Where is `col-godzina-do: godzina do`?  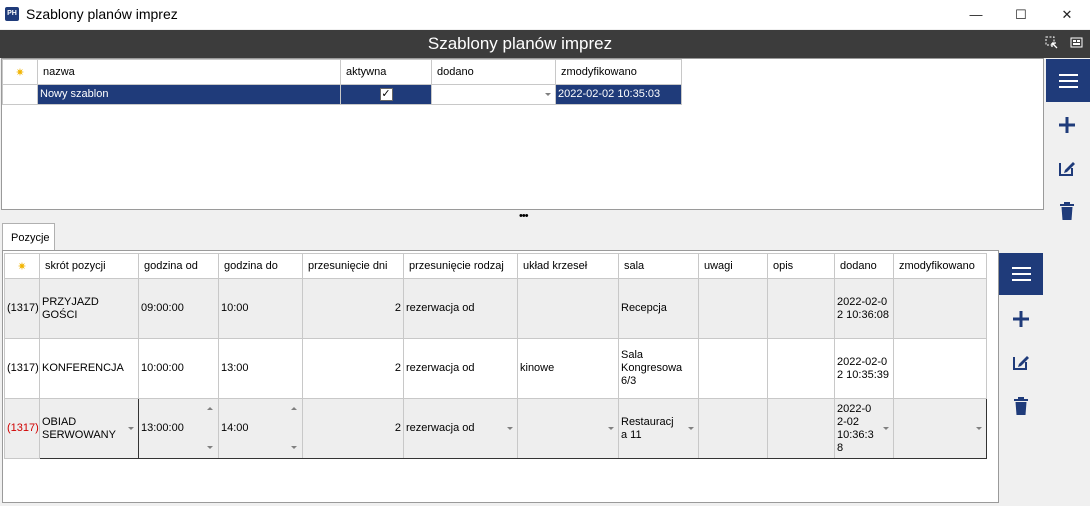 col-godzina-do: godzina do is located at coordinates (260, 266).